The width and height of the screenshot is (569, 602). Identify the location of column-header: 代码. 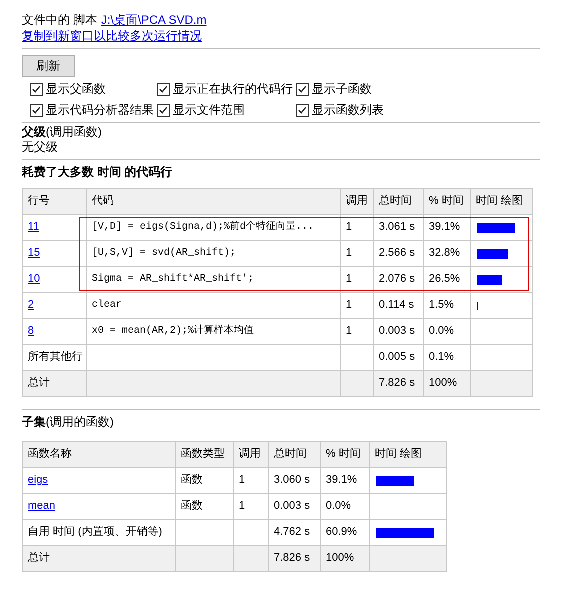
(213, 201).